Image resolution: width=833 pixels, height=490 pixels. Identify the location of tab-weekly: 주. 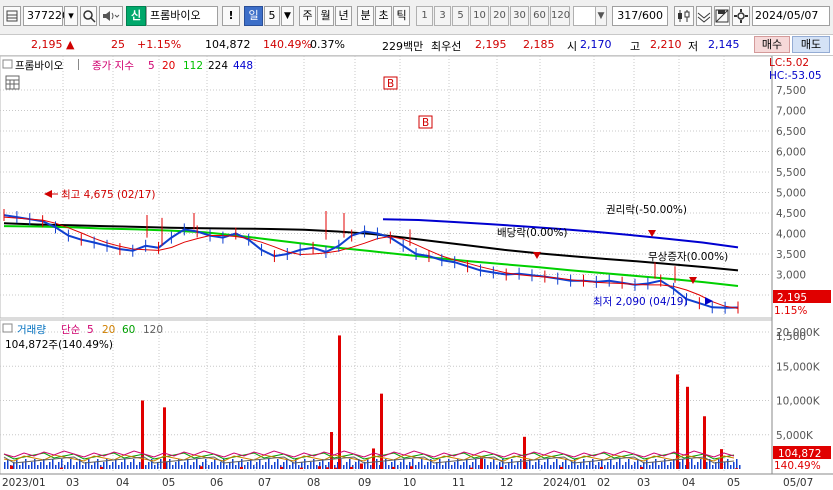
(307, 16).